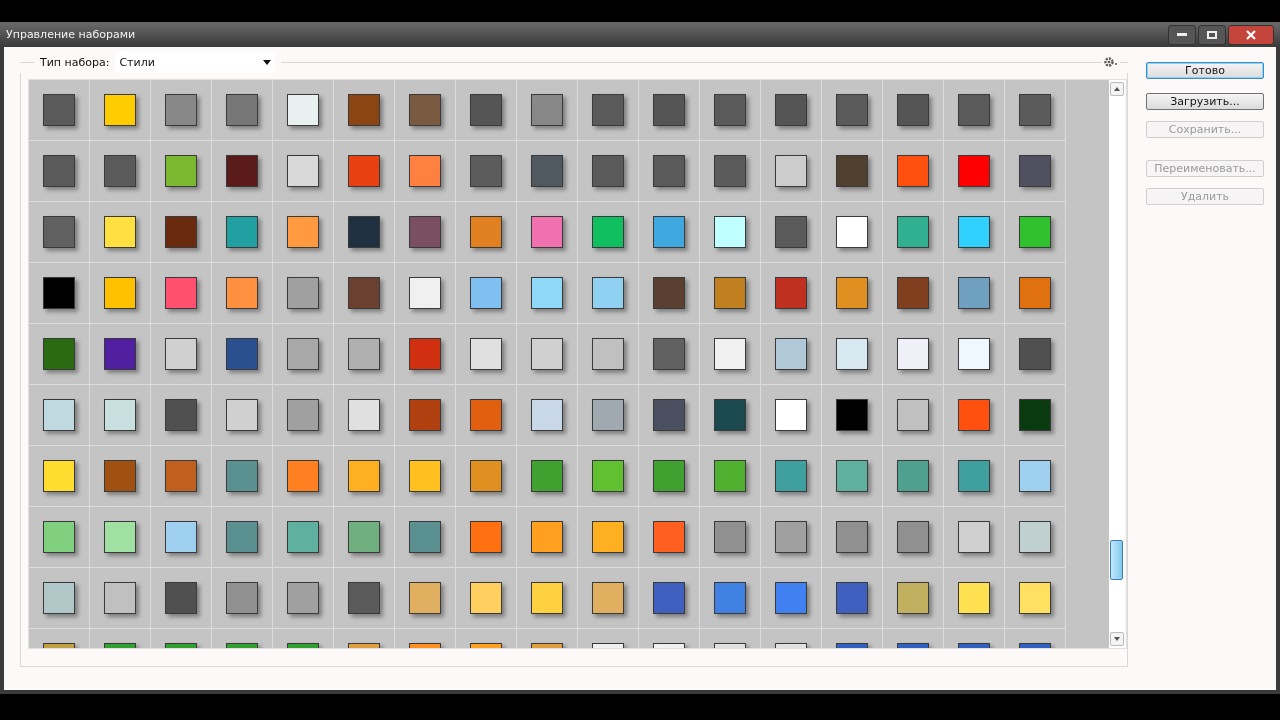  Describe the element at coordinates (1111, 62) in the screenshot. I see `settings-icon` at that location.